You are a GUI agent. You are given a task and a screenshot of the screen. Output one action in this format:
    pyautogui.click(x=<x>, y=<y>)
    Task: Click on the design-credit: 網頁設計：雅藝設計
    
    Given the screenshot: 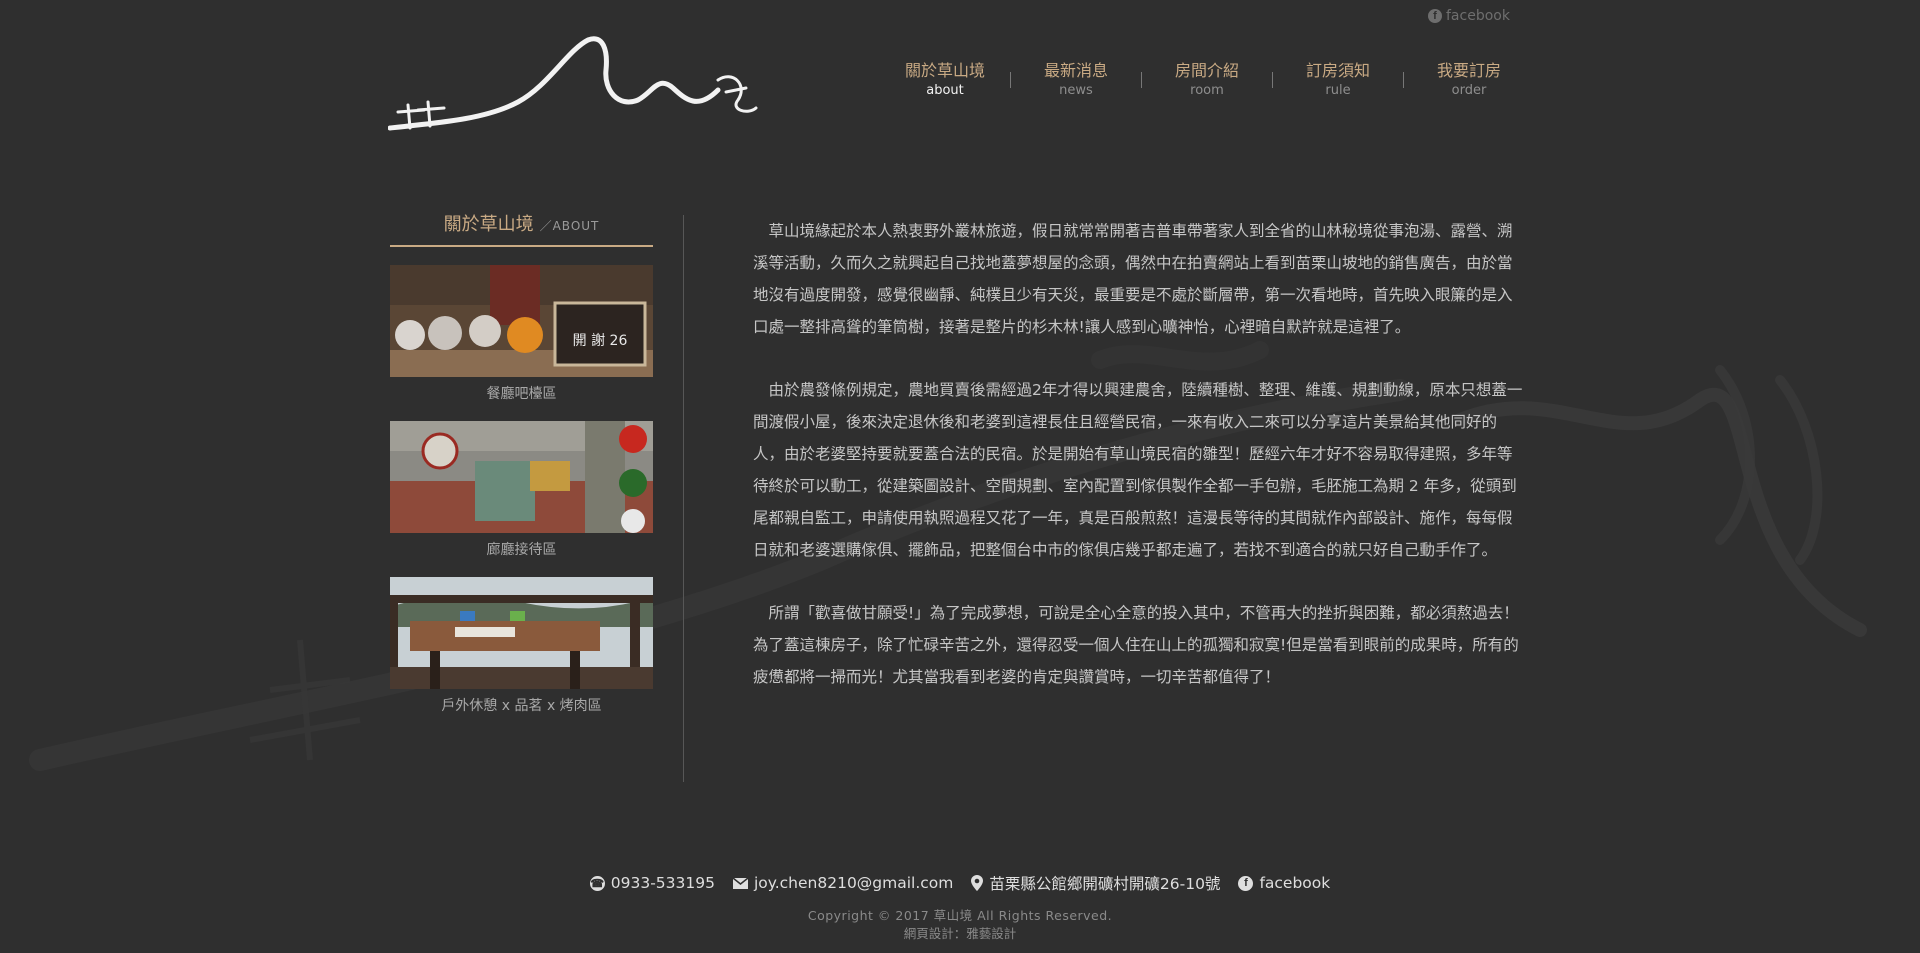 What is the action you would take?
    pyautogui.click(x=960, y=933)
    